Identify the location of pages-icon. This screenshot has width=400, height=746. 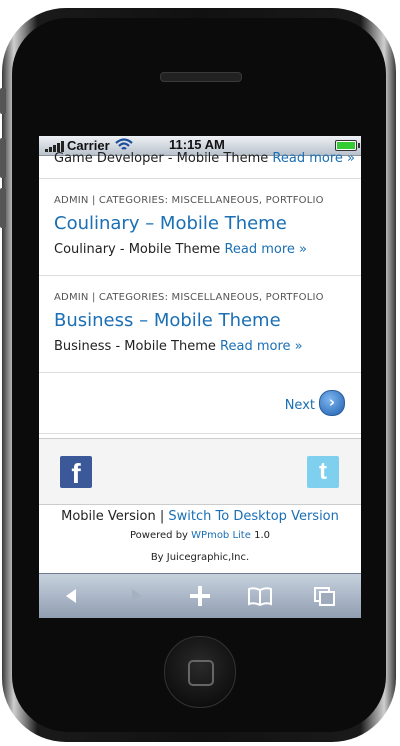
(325, 596).